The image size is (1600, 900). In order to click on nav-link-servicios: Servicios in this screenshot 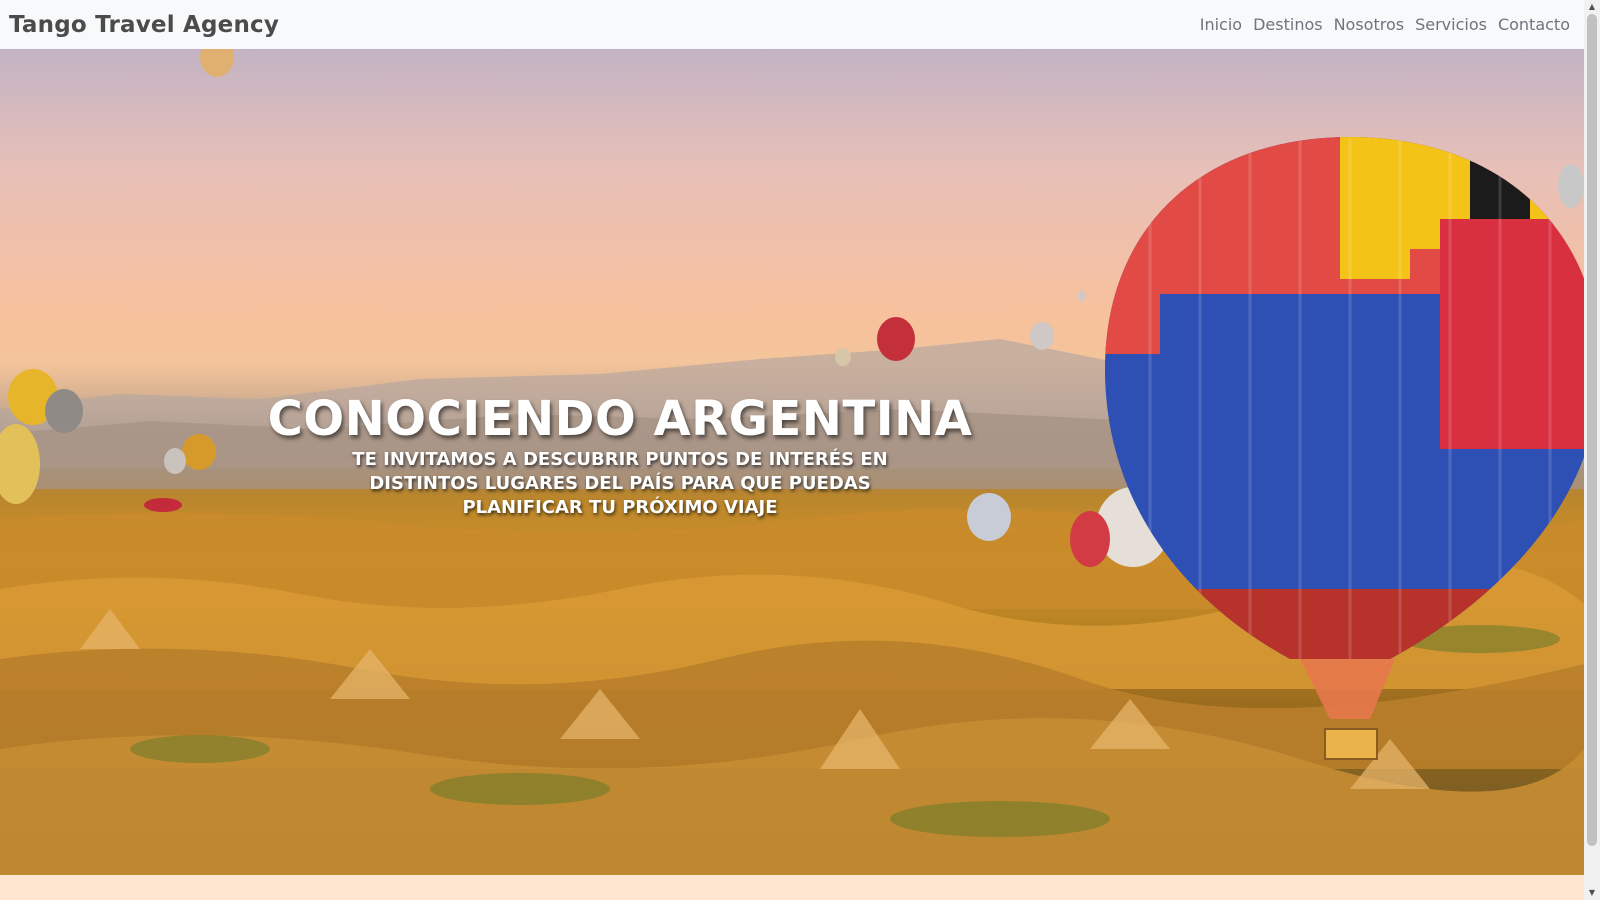, I will do `click(1451, 24)`.